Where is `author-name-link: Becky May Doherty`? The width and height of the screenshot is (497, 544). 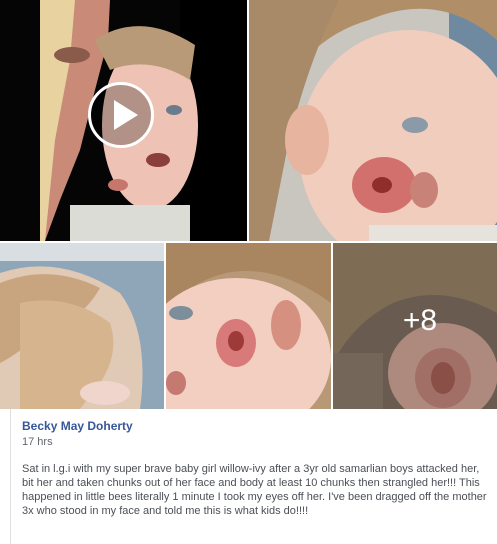
author-name-link: Becky May Doherty is located at coordinates (77, 426).